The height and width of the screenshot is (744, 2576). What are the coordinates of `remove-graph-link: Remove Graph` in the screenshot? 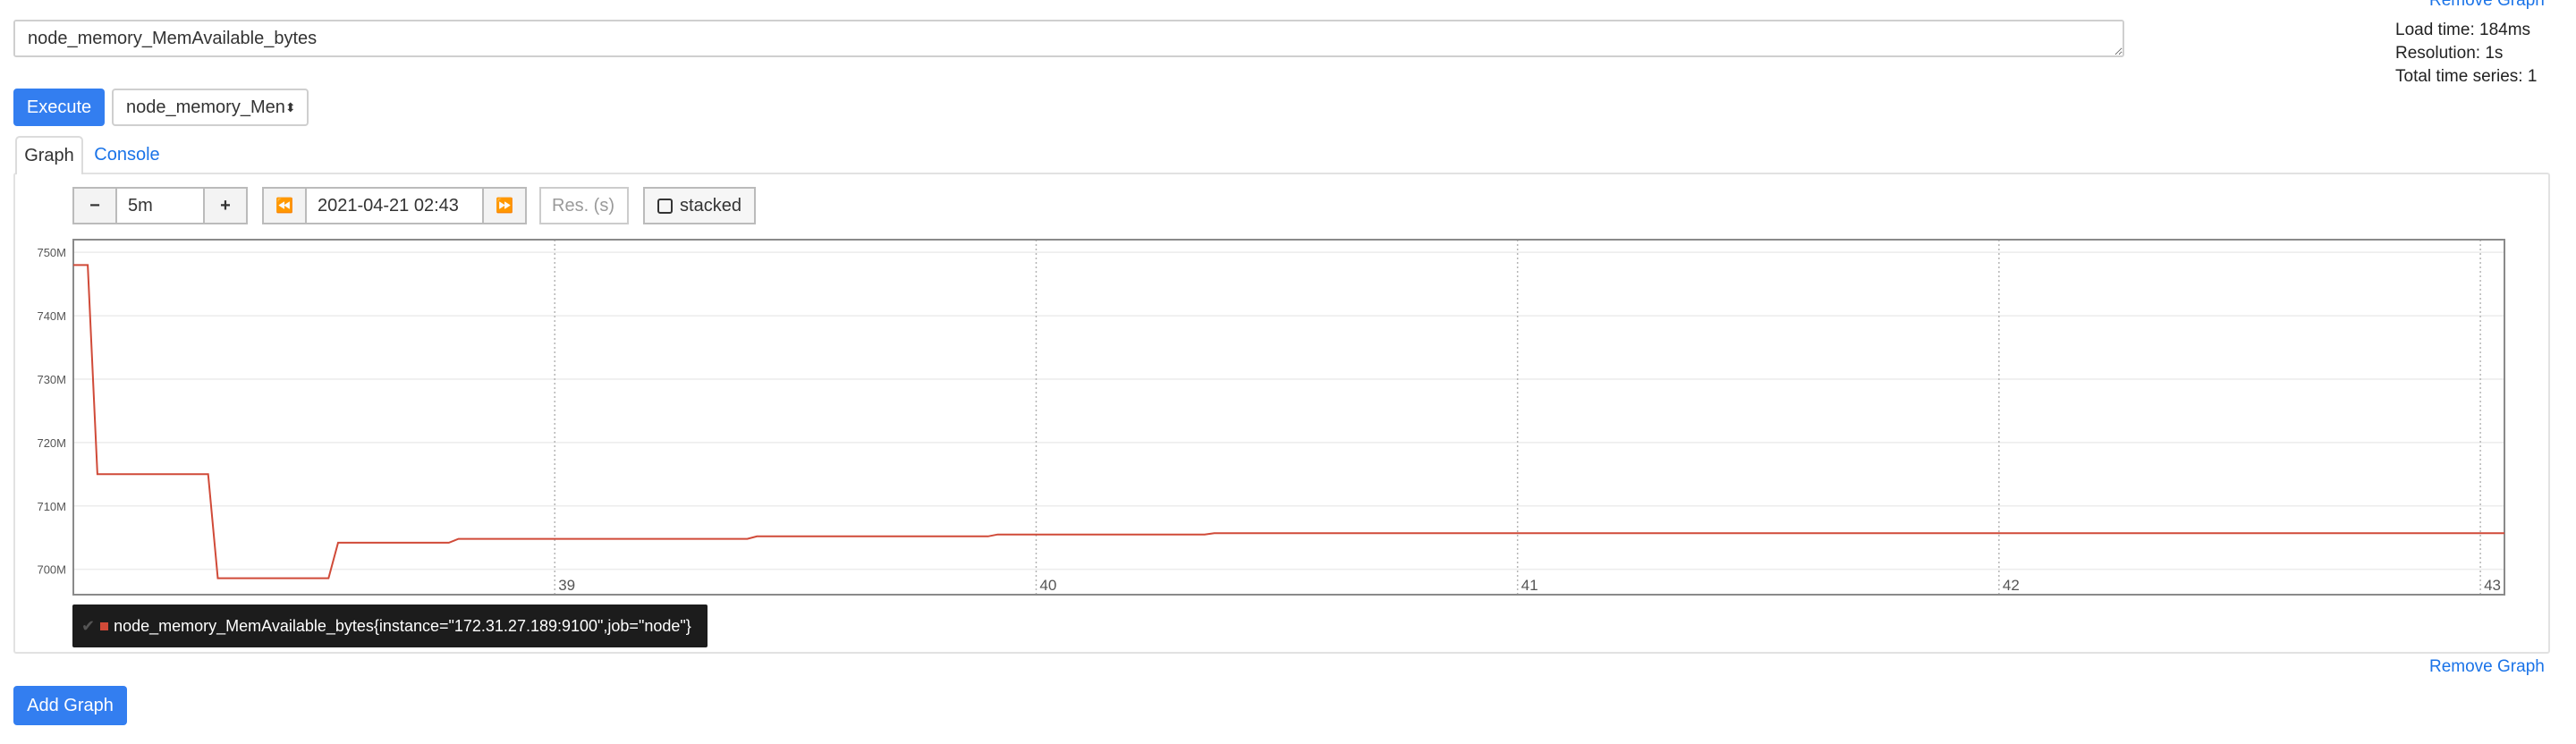 It's located at (2487, 667).